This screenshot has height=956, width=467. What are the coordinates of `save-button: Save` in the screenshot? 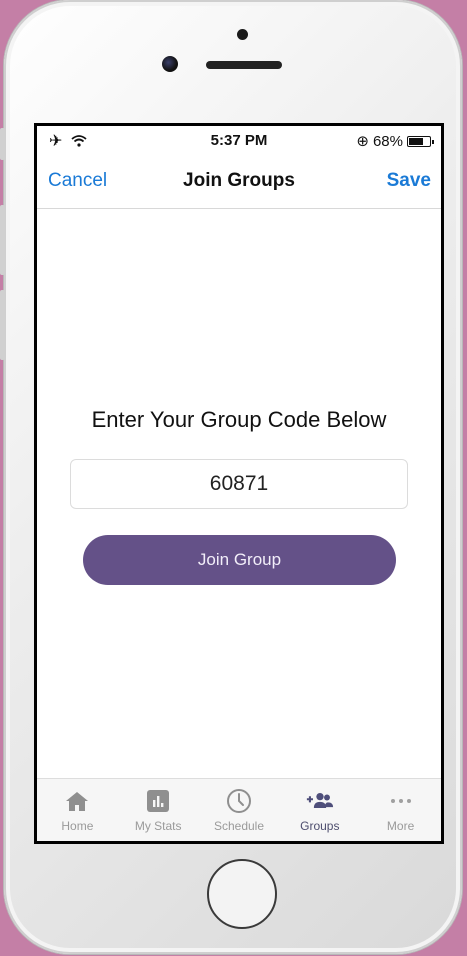 It's located at (409, 181).